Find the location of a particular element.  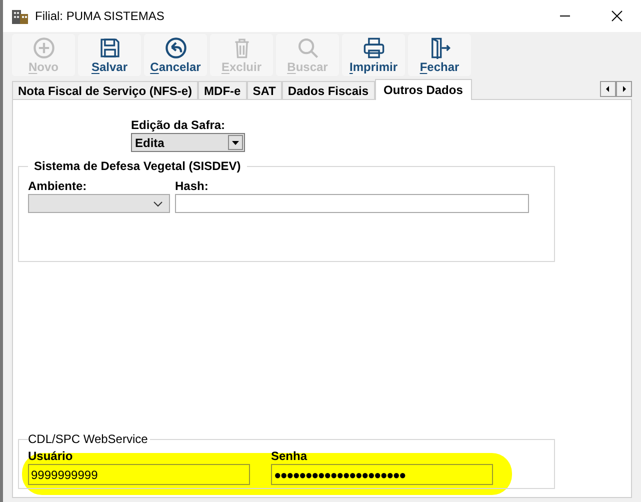

field-label: Ambiente: is located at coordinates (58, 186).